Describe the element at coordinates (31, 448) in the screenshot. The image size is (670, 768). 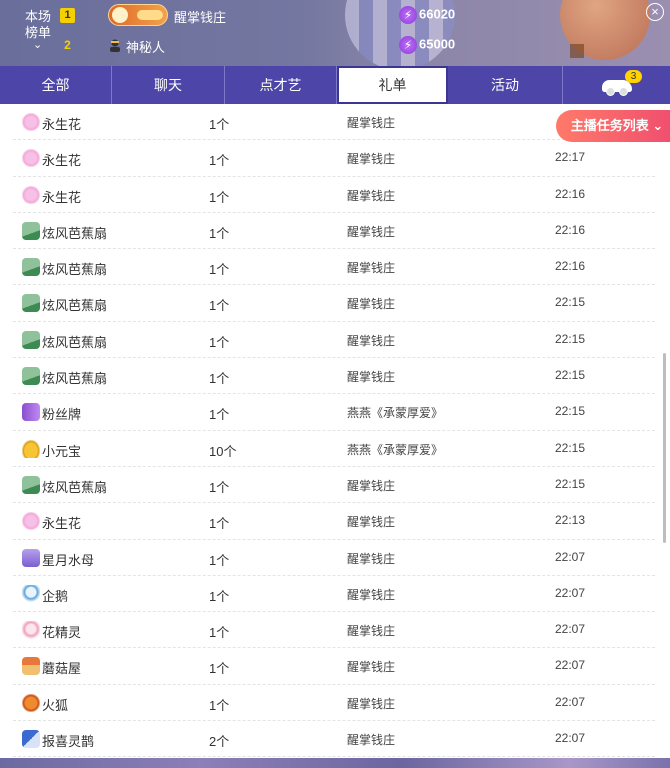
I see `gold-ingot-icon` at that location.